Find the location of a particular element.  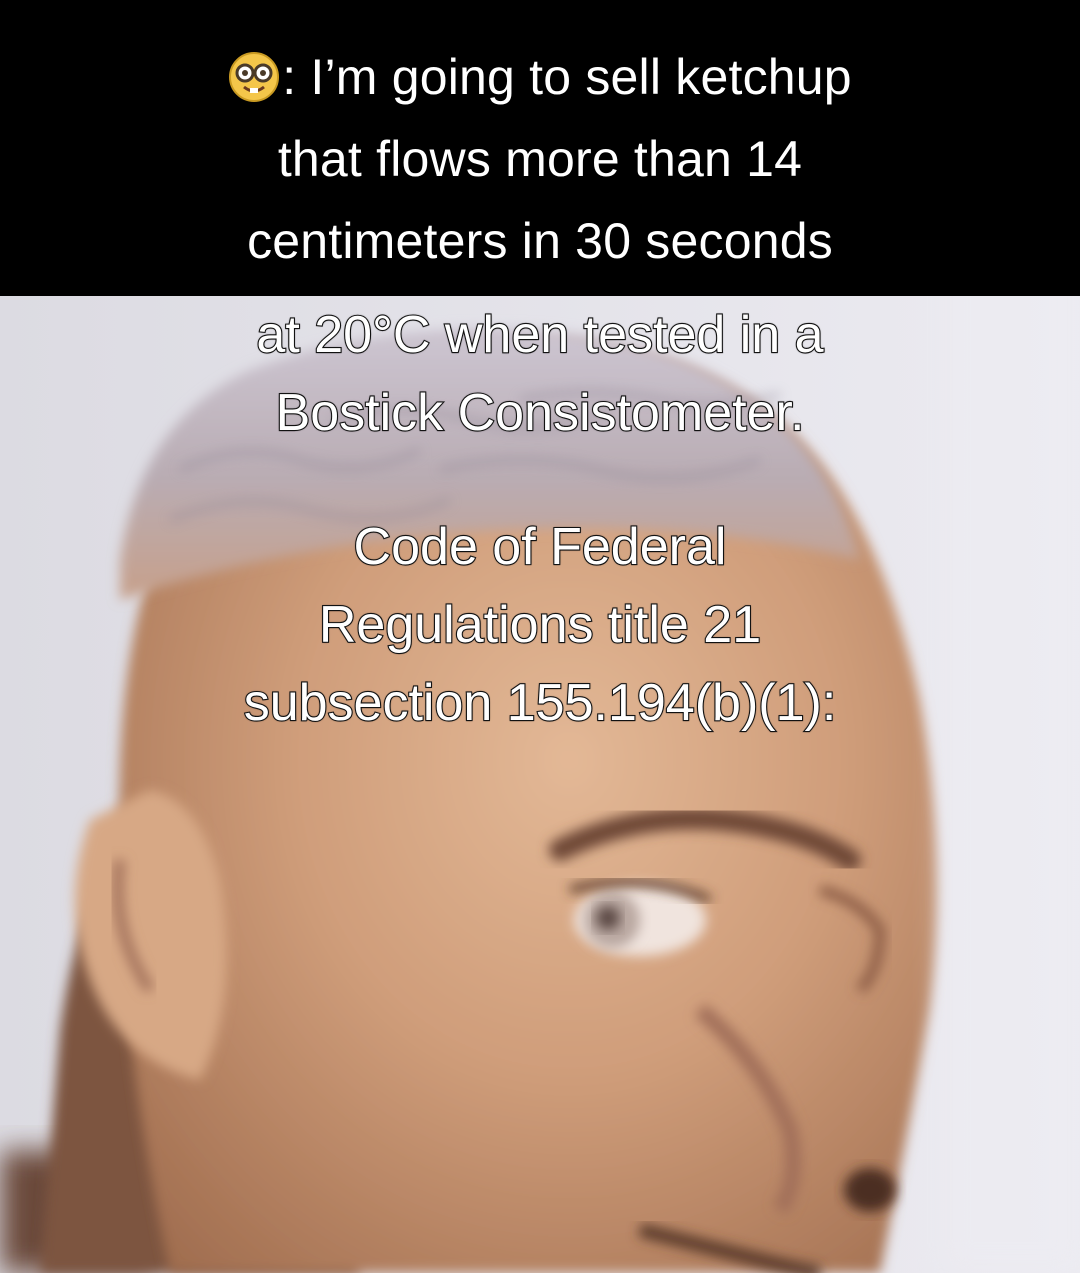

top-caption-line-3: centimeters in 30 seconds is located at coordinates (540, 241).